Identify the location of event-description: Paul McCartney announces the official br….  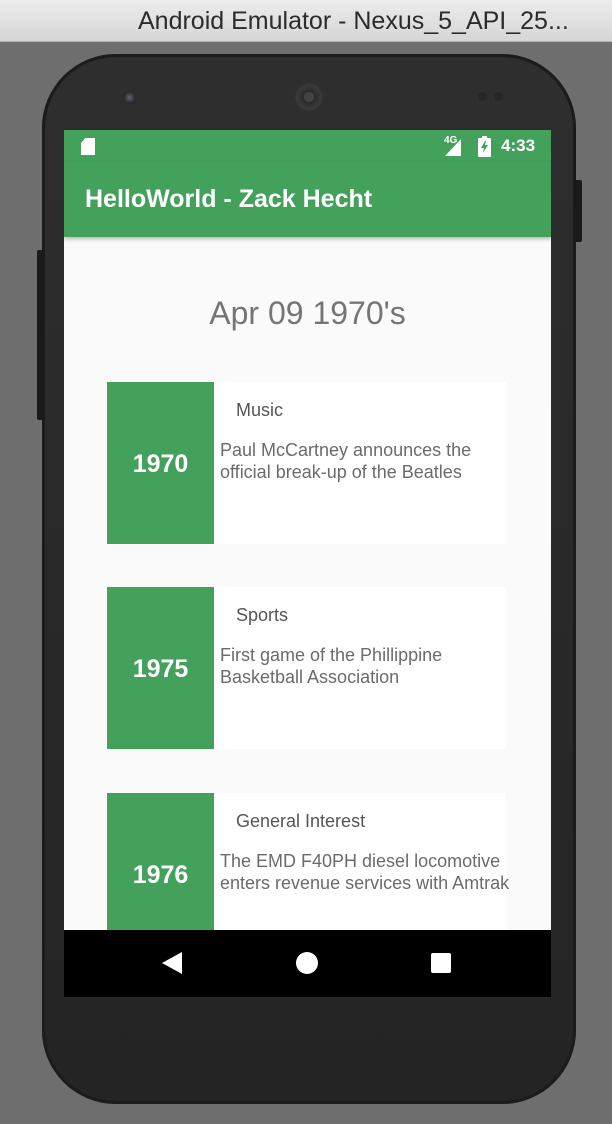
(346, 461).